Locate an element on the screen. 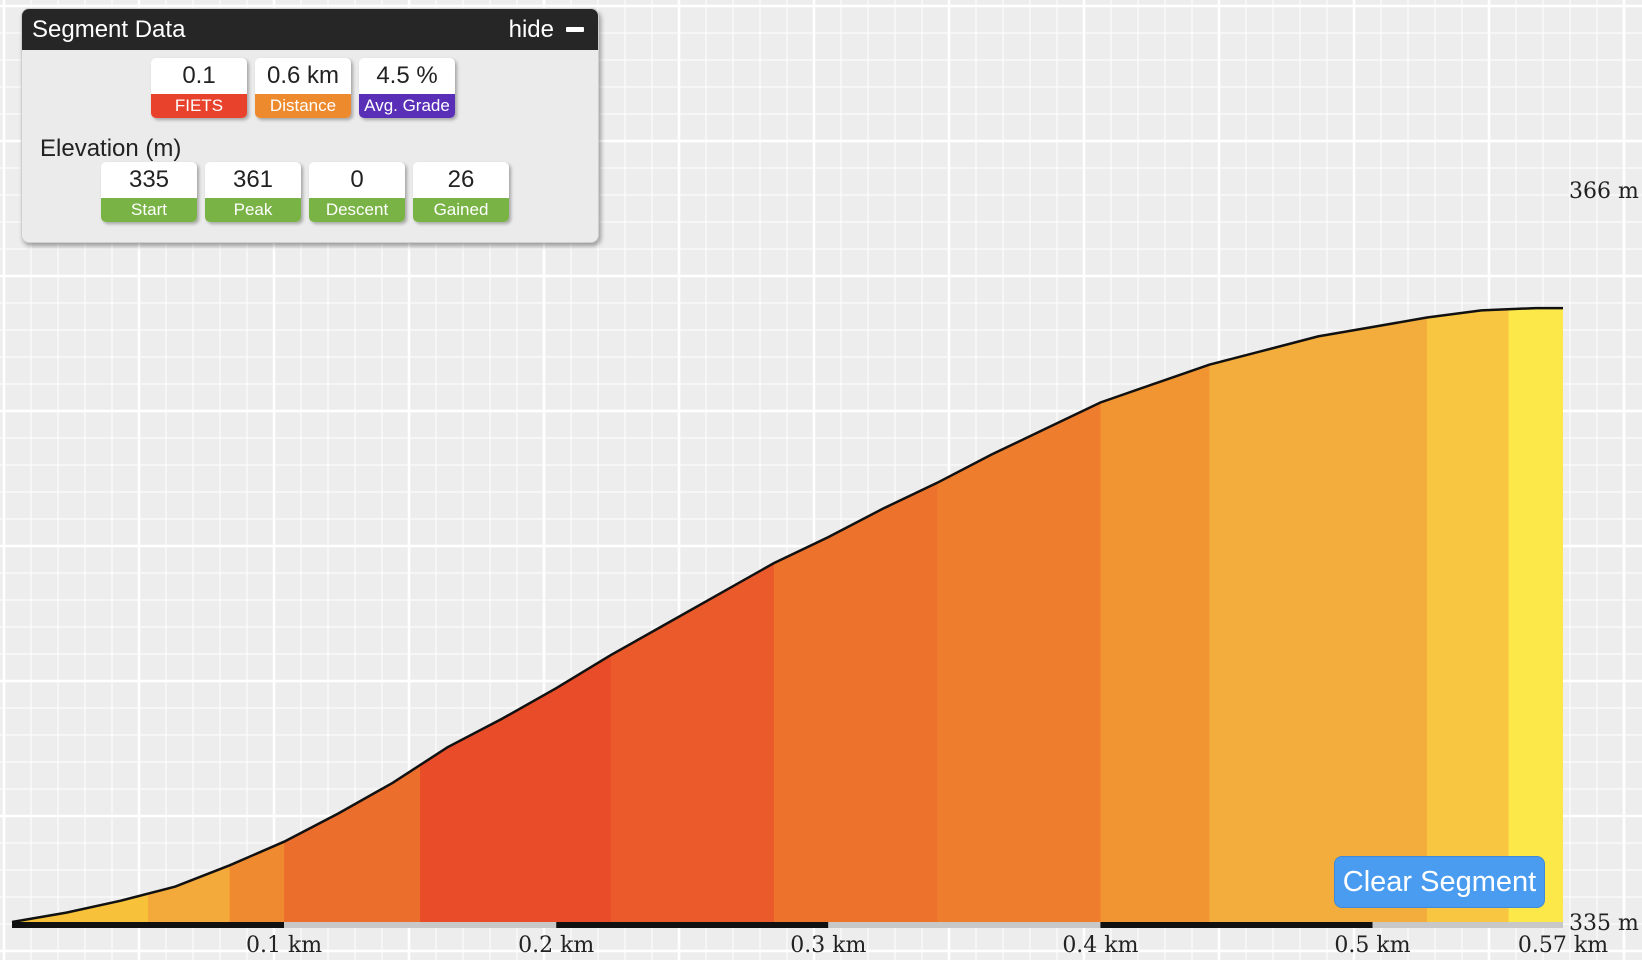 This screenshot has width=1642, height=960. stat-value: 26 is located at coordinates (461, 179).